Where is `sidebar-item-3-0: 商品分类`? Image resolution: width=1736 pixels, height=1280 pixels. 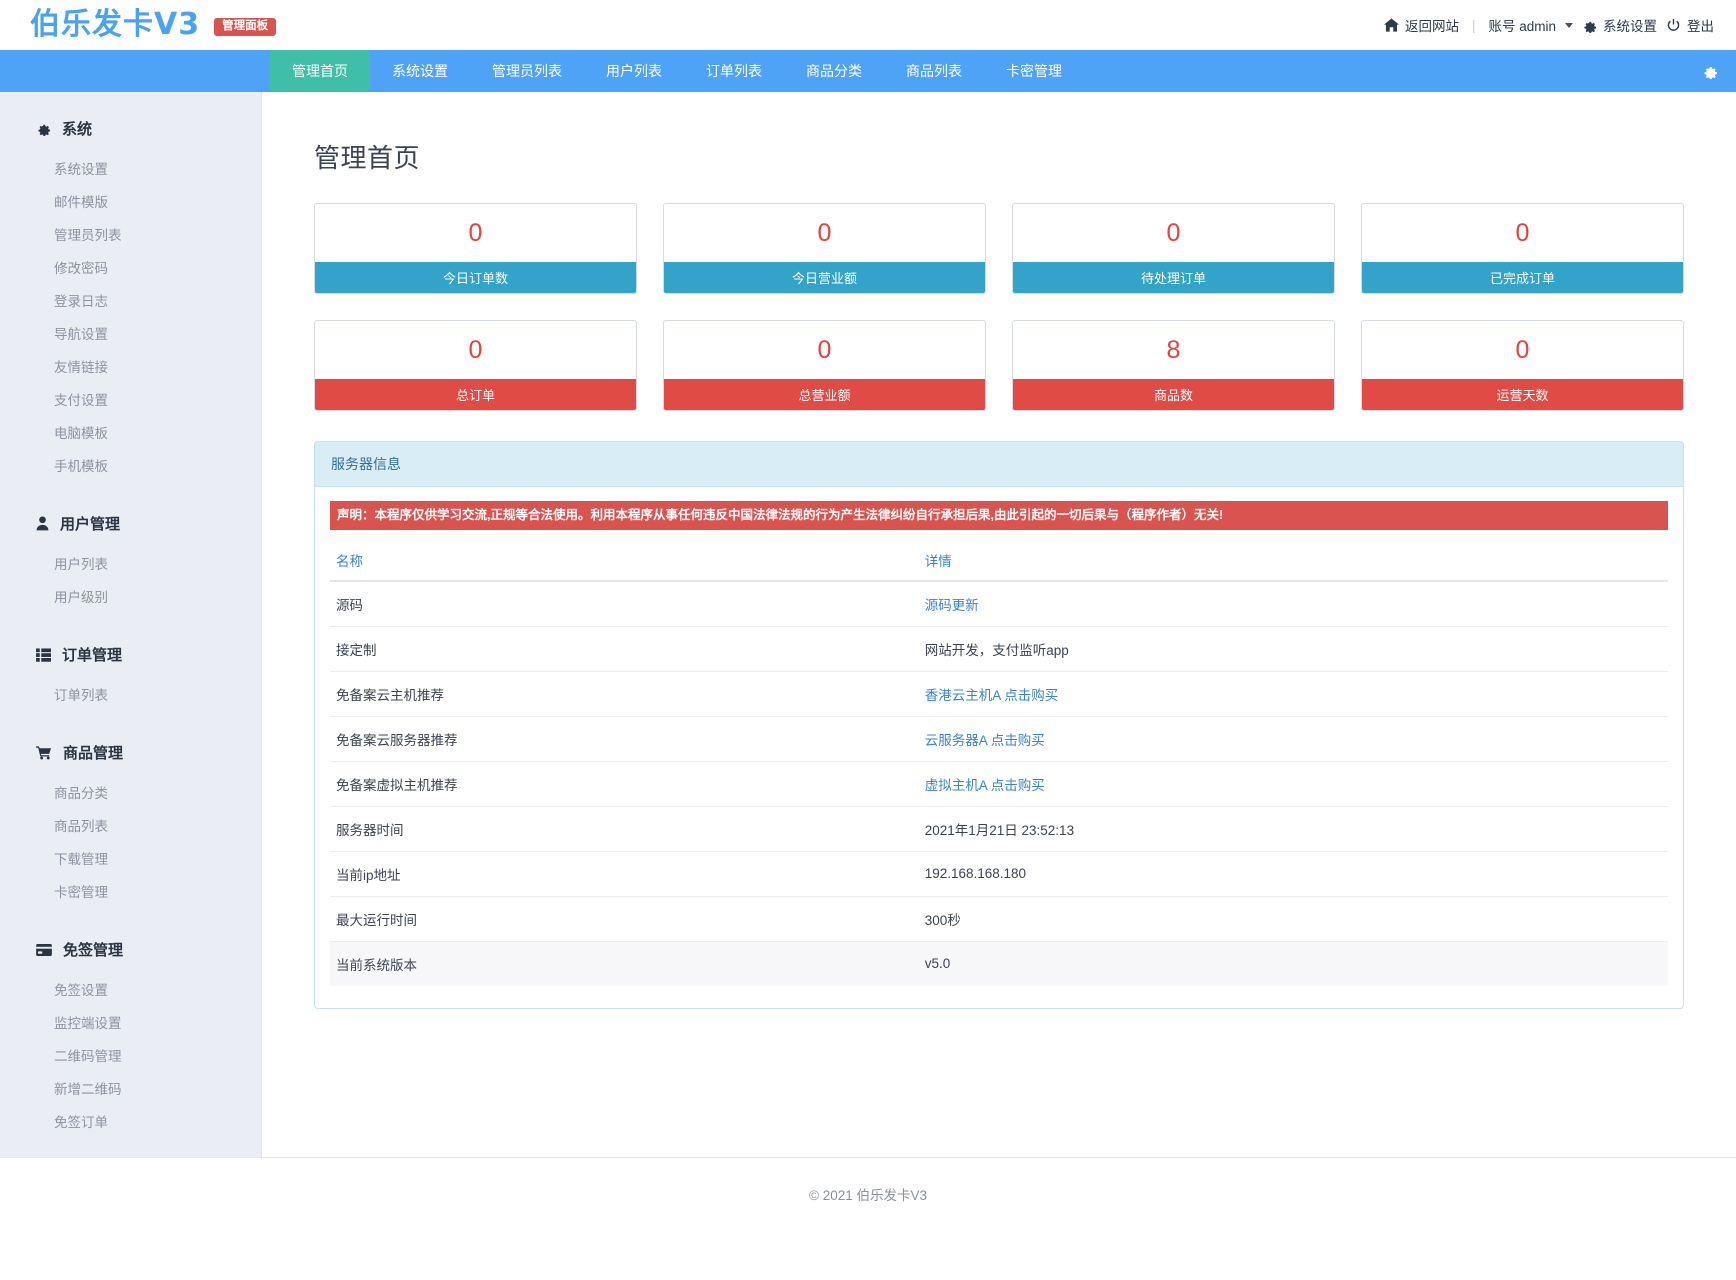
sidebar-item-3-0: 商品分类 is located at coordinates (130, 791).